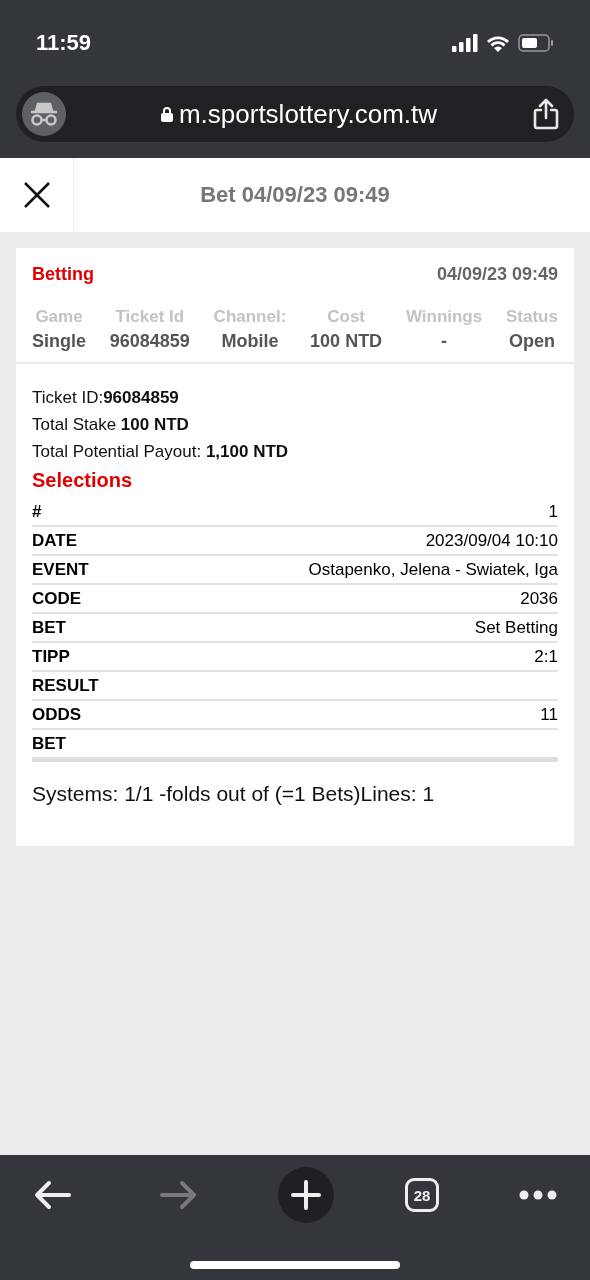 This screenshot has height=1280, width=590. I want to click on lock-icon, so click(166, 114).